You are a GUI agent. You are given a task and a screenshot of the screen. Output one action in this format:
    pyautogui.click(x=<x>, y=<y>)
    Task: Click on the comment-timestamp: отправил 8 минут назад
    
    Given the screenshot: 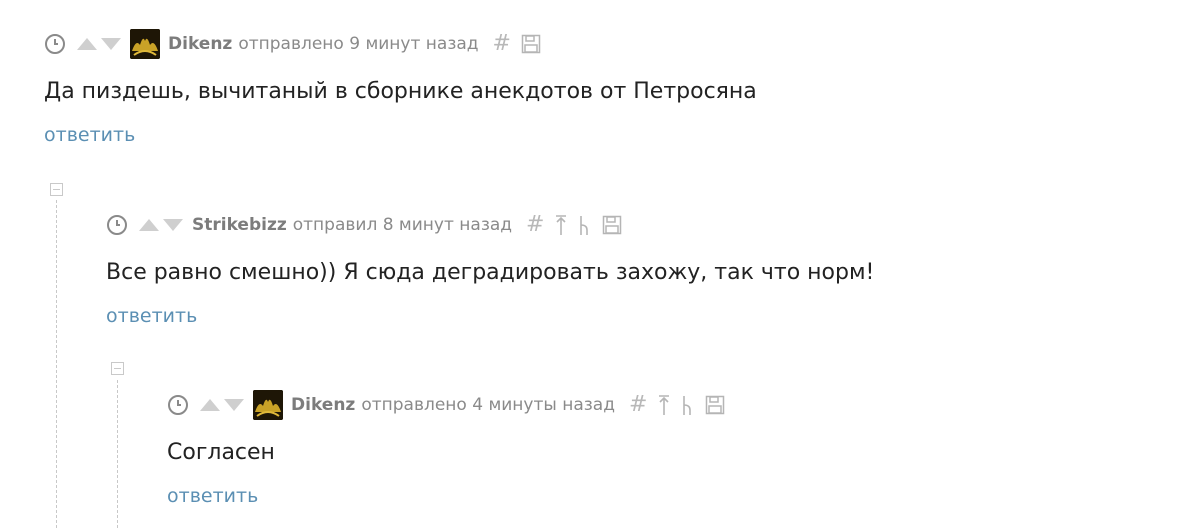 What is the action you would take?
    pyautogui.click(x=402, y=225)
    